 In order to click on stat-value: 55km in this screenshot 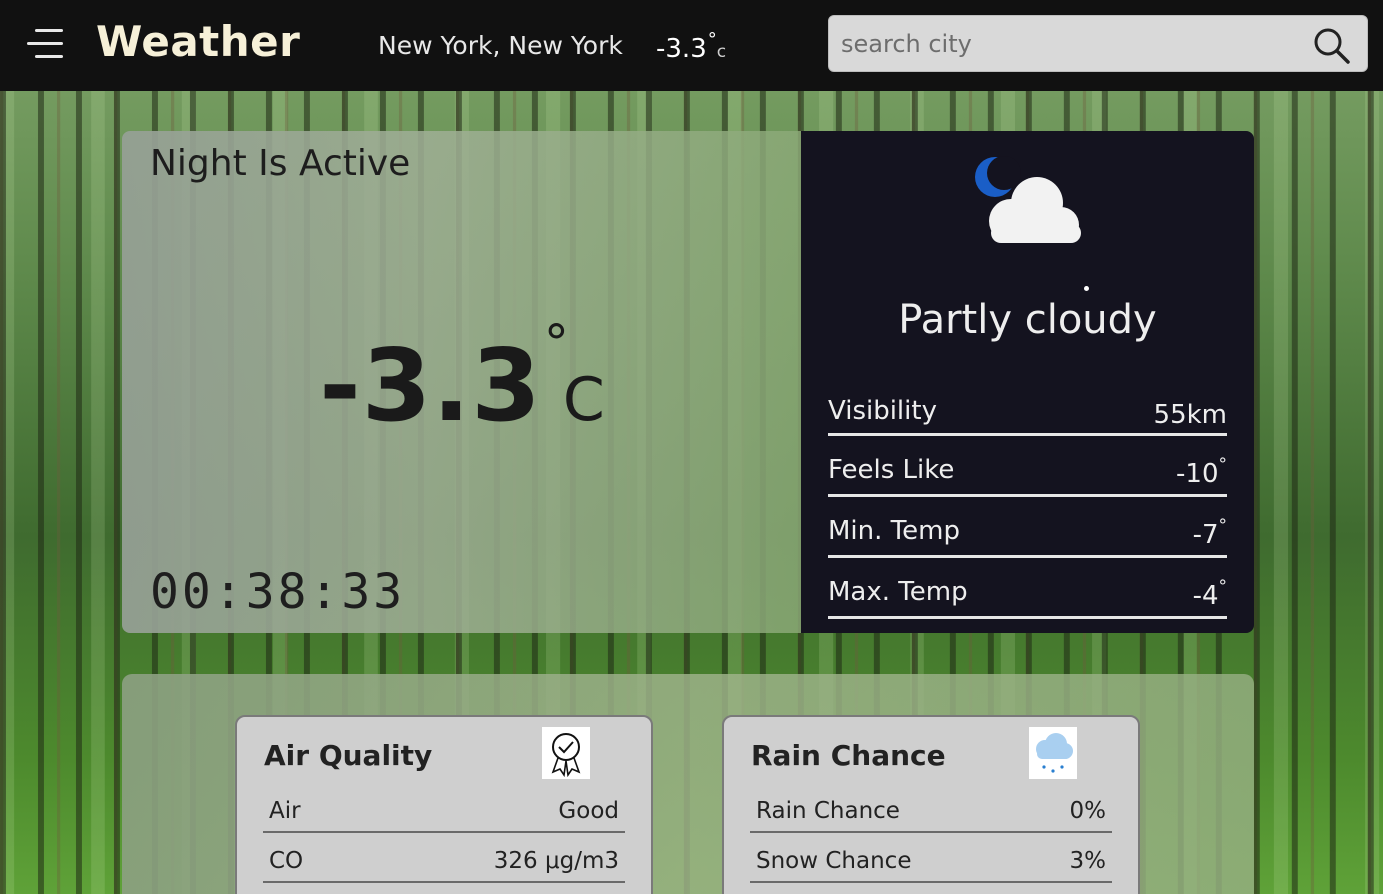, I will do `click(1190, 415)`.